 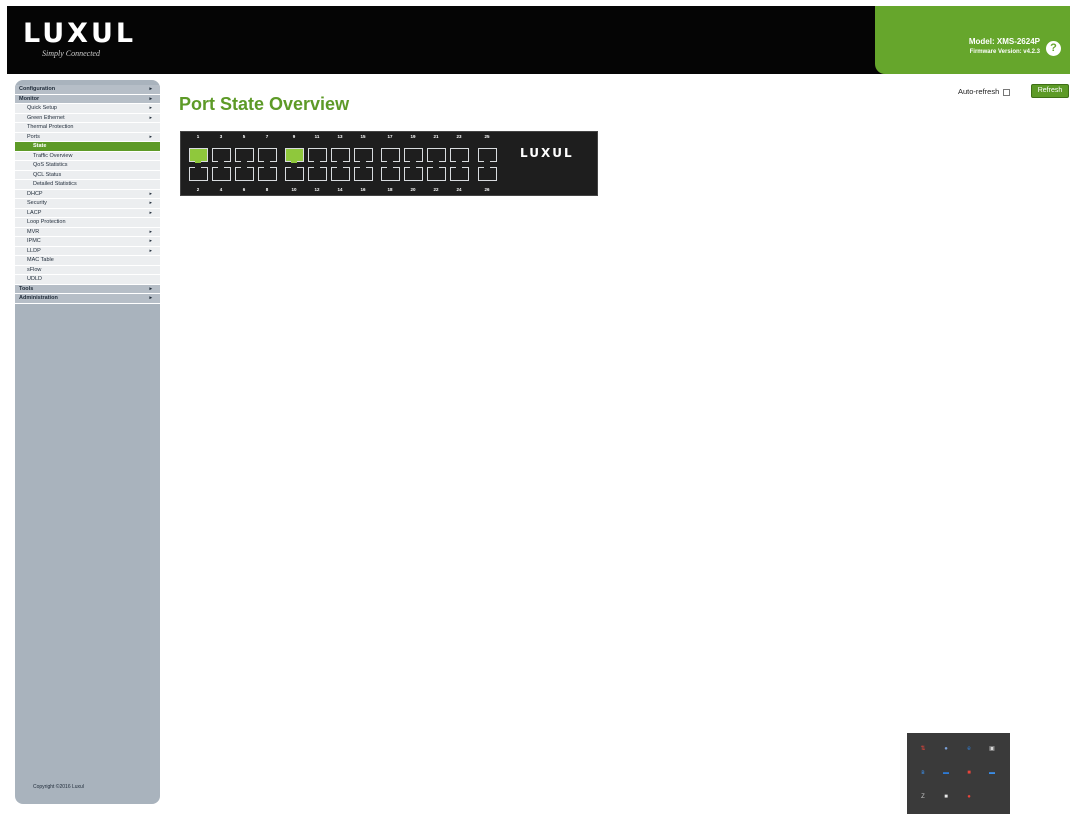 I want to click on sidebar-item-qos-statistics: QoS Statistics, so click(x=87, y=166).